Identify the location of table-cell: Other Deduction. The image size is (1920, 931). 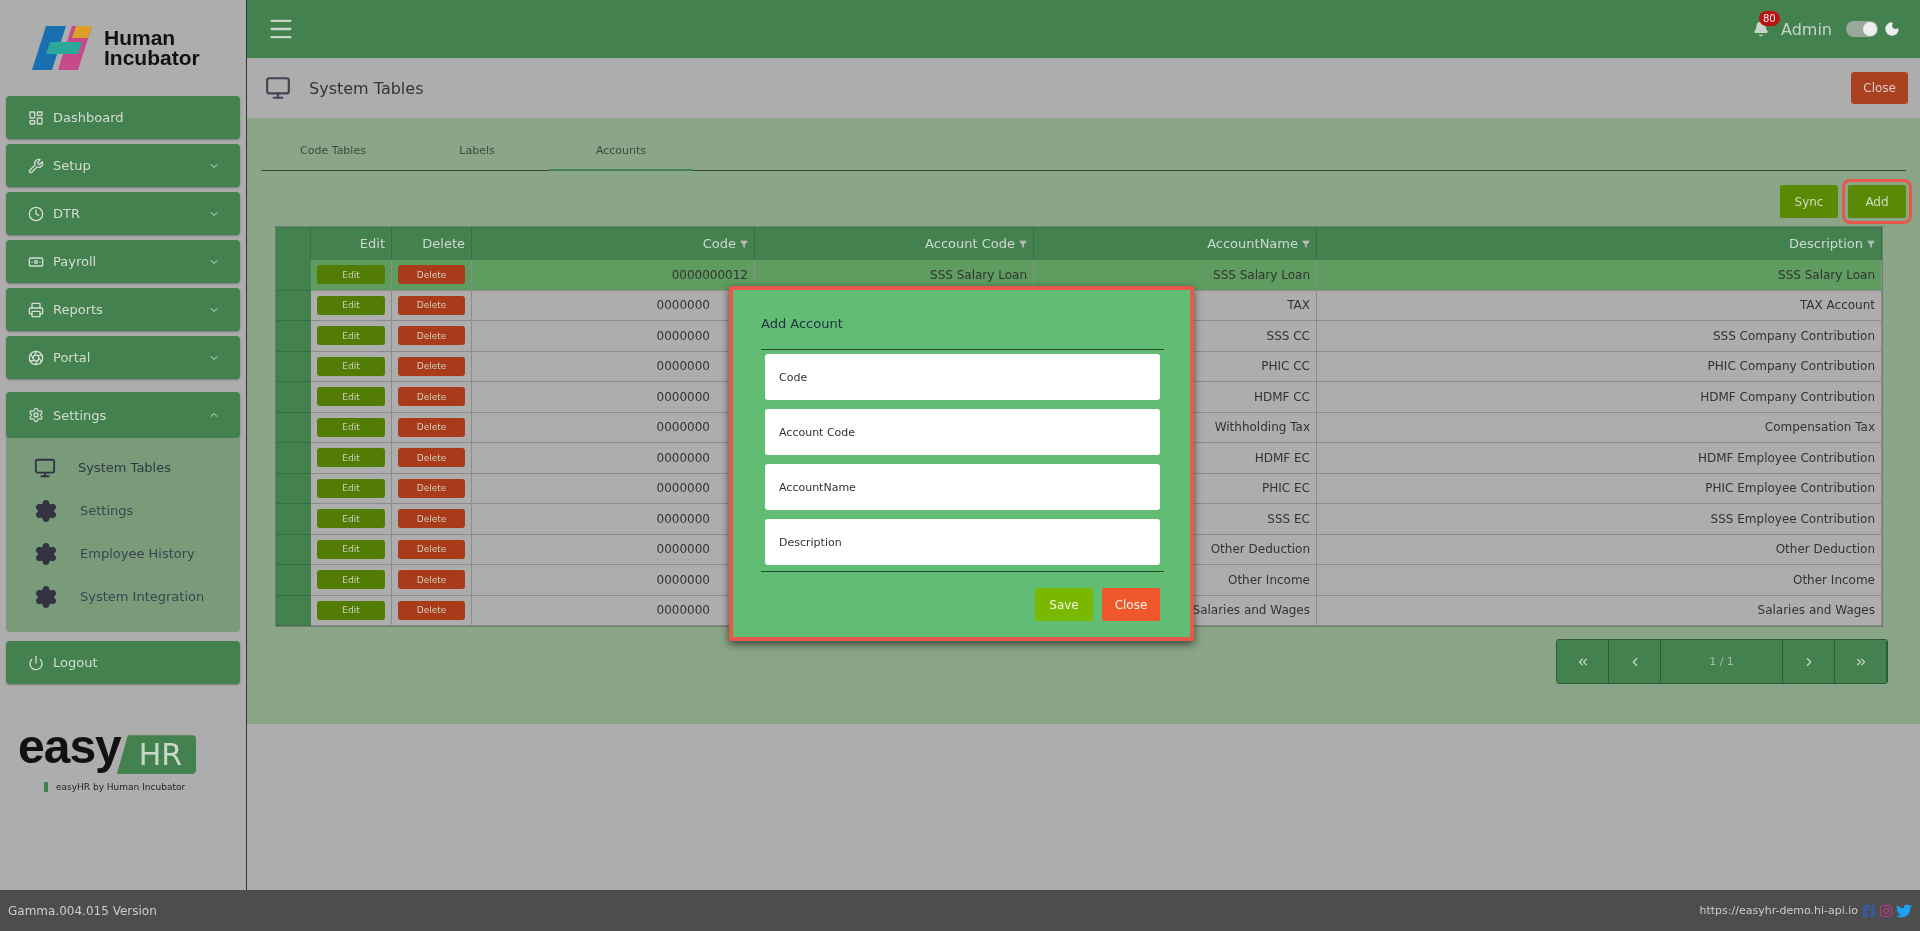
(1599, 549).